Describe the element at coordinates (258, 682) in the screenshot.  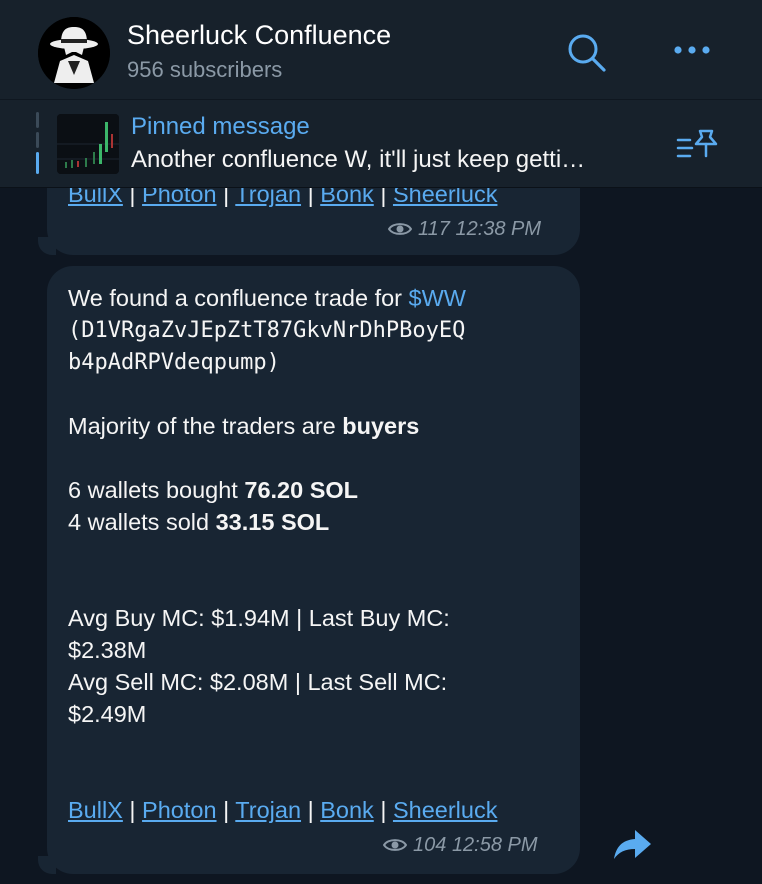
I see `avg-sell-line1: Avg Sell MC: $2.08M | Last Sell MC:` at that location.